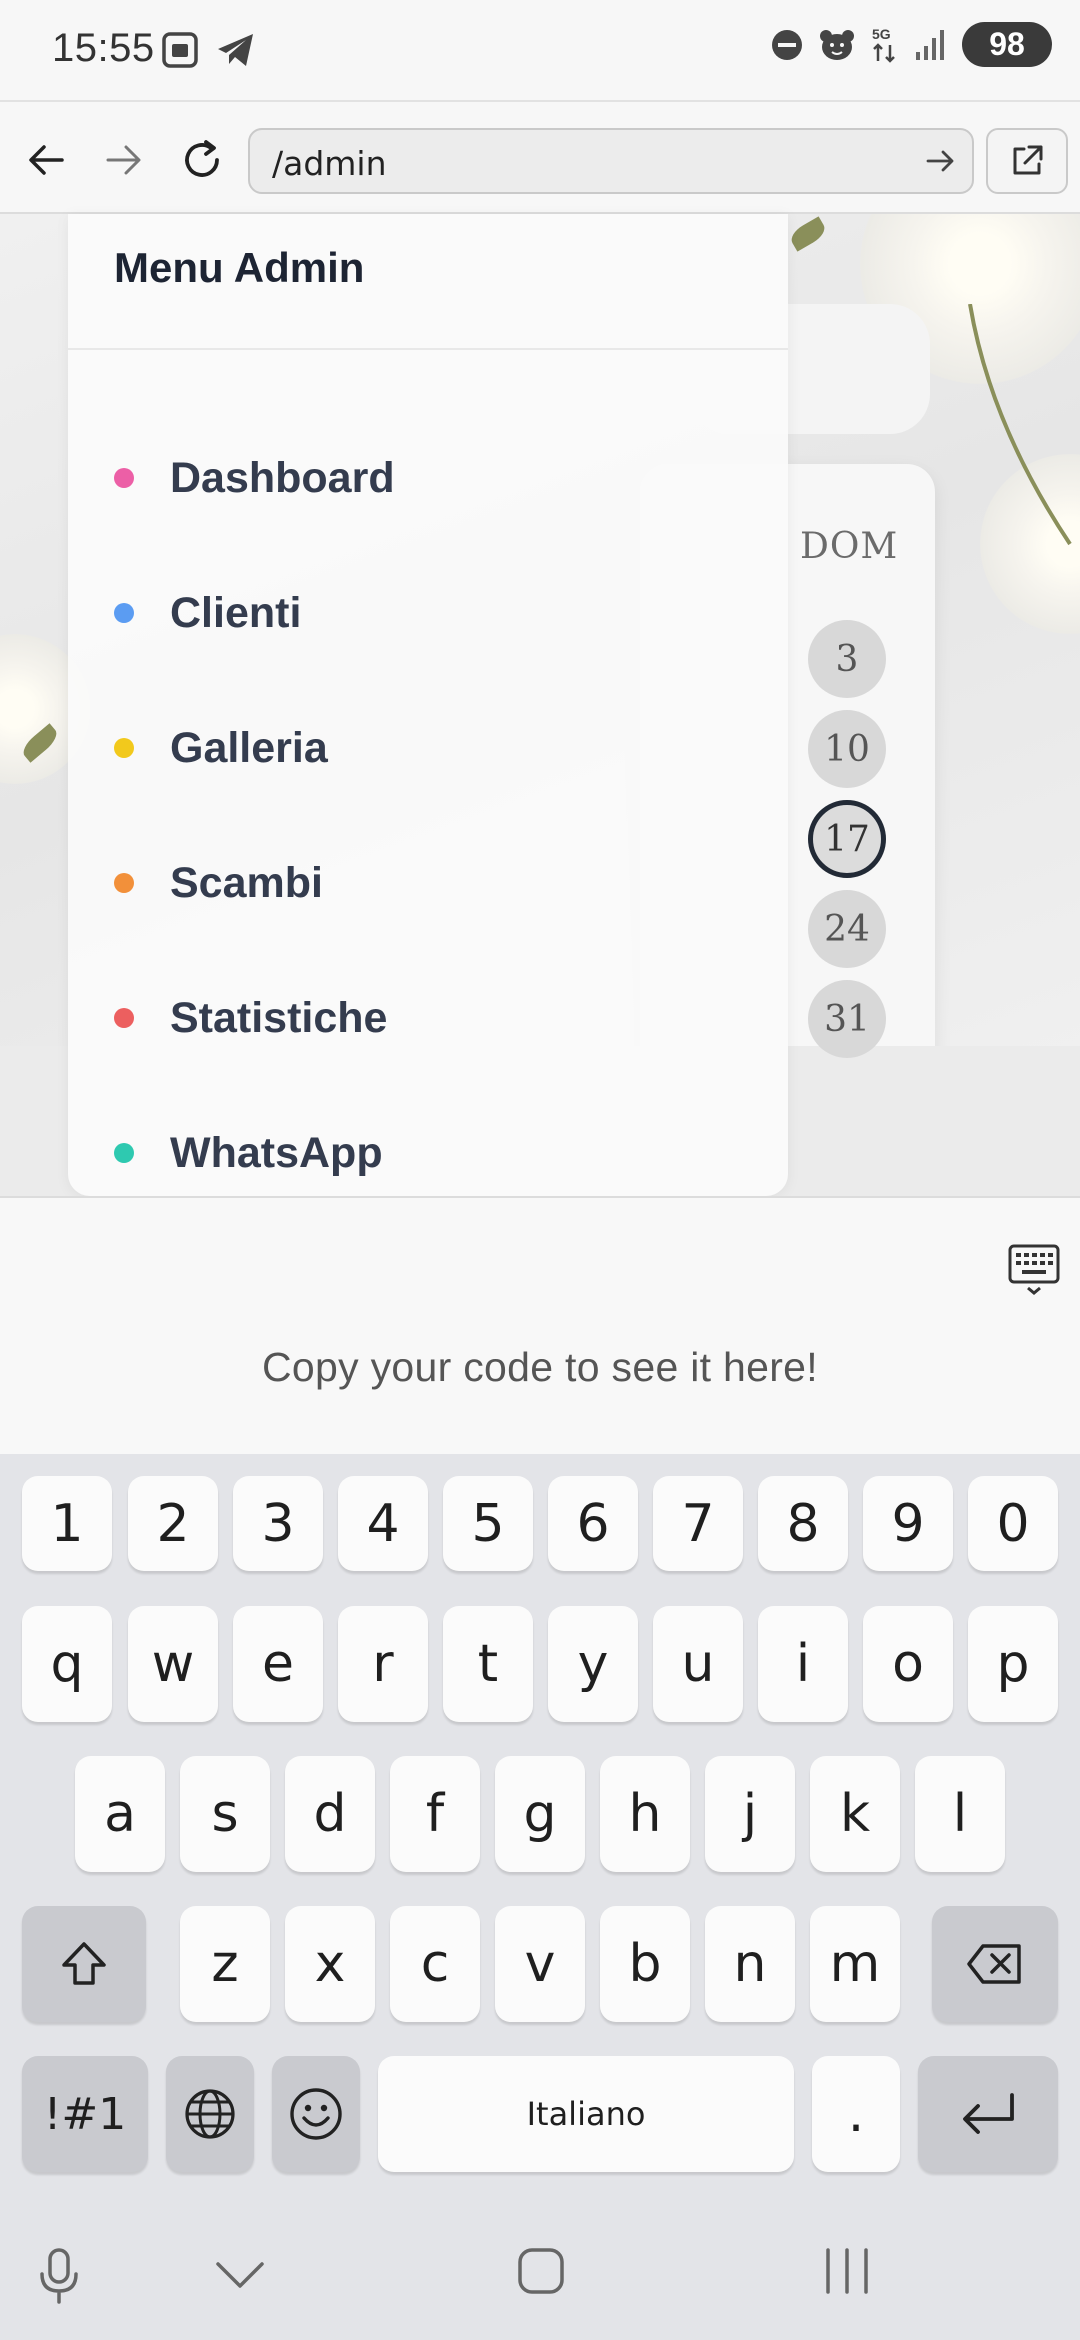 This screenshot has height=2340, width=1080. I want to click on back-arrow-icon, so click(46, 160).